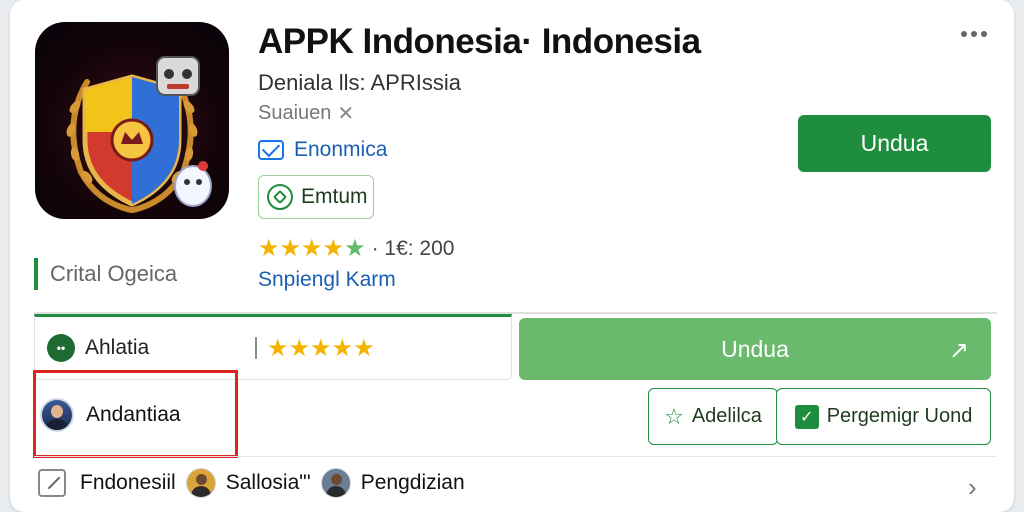  I want to click on permission-button: ✓ Pergemigr Uond, so click(883, 416).